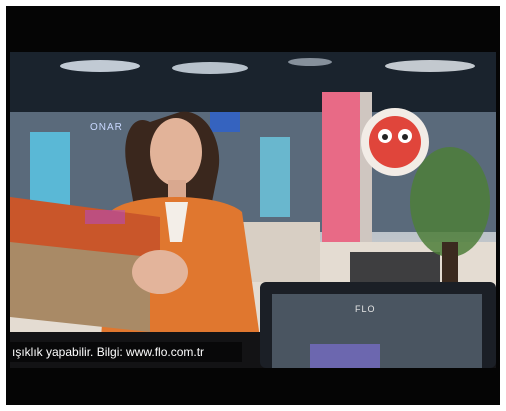 The image size is (506, 411). Describe the element at coordinates (275, 177) in the screenshot. I see `display-panel` at that location.